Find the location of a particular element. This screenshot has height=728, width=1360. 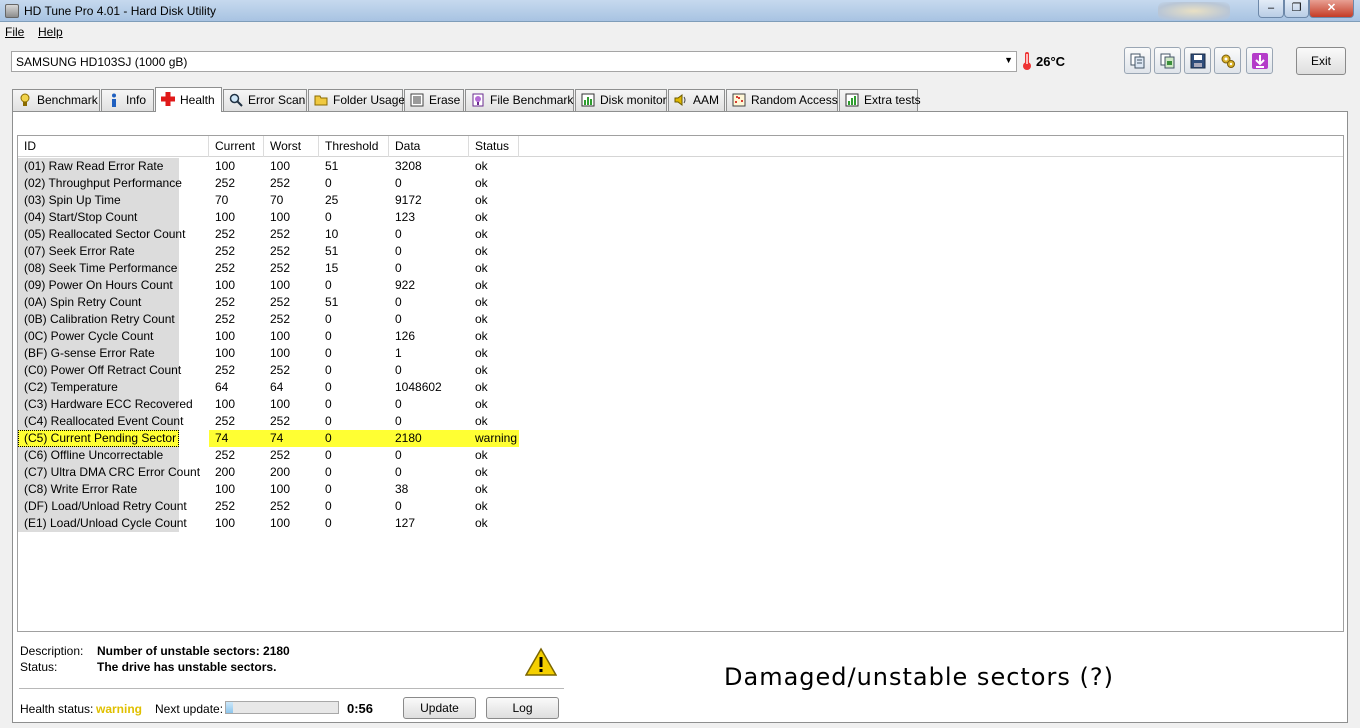

table-row: (0A) Spin Retry Count 252 252 51 0 ok is located at coordinates (680, 302).